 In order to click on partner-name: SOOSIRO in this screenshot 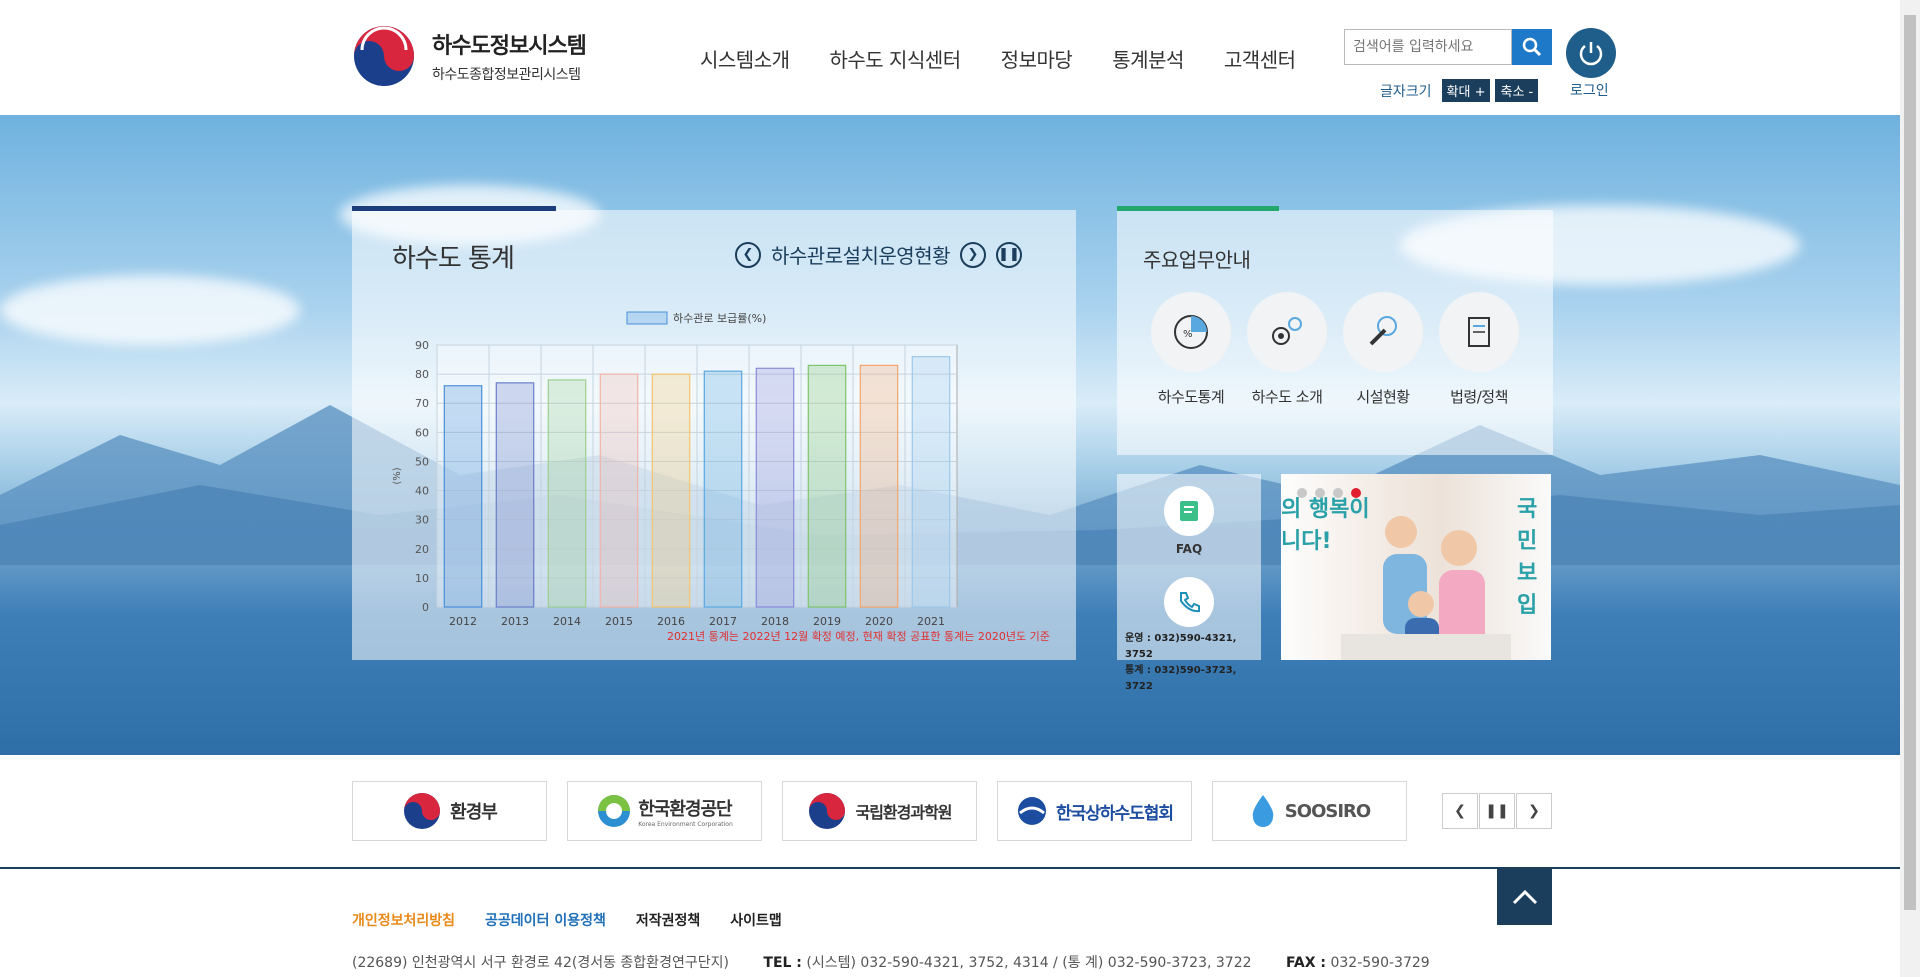, I will do `click(1327, 811)`.